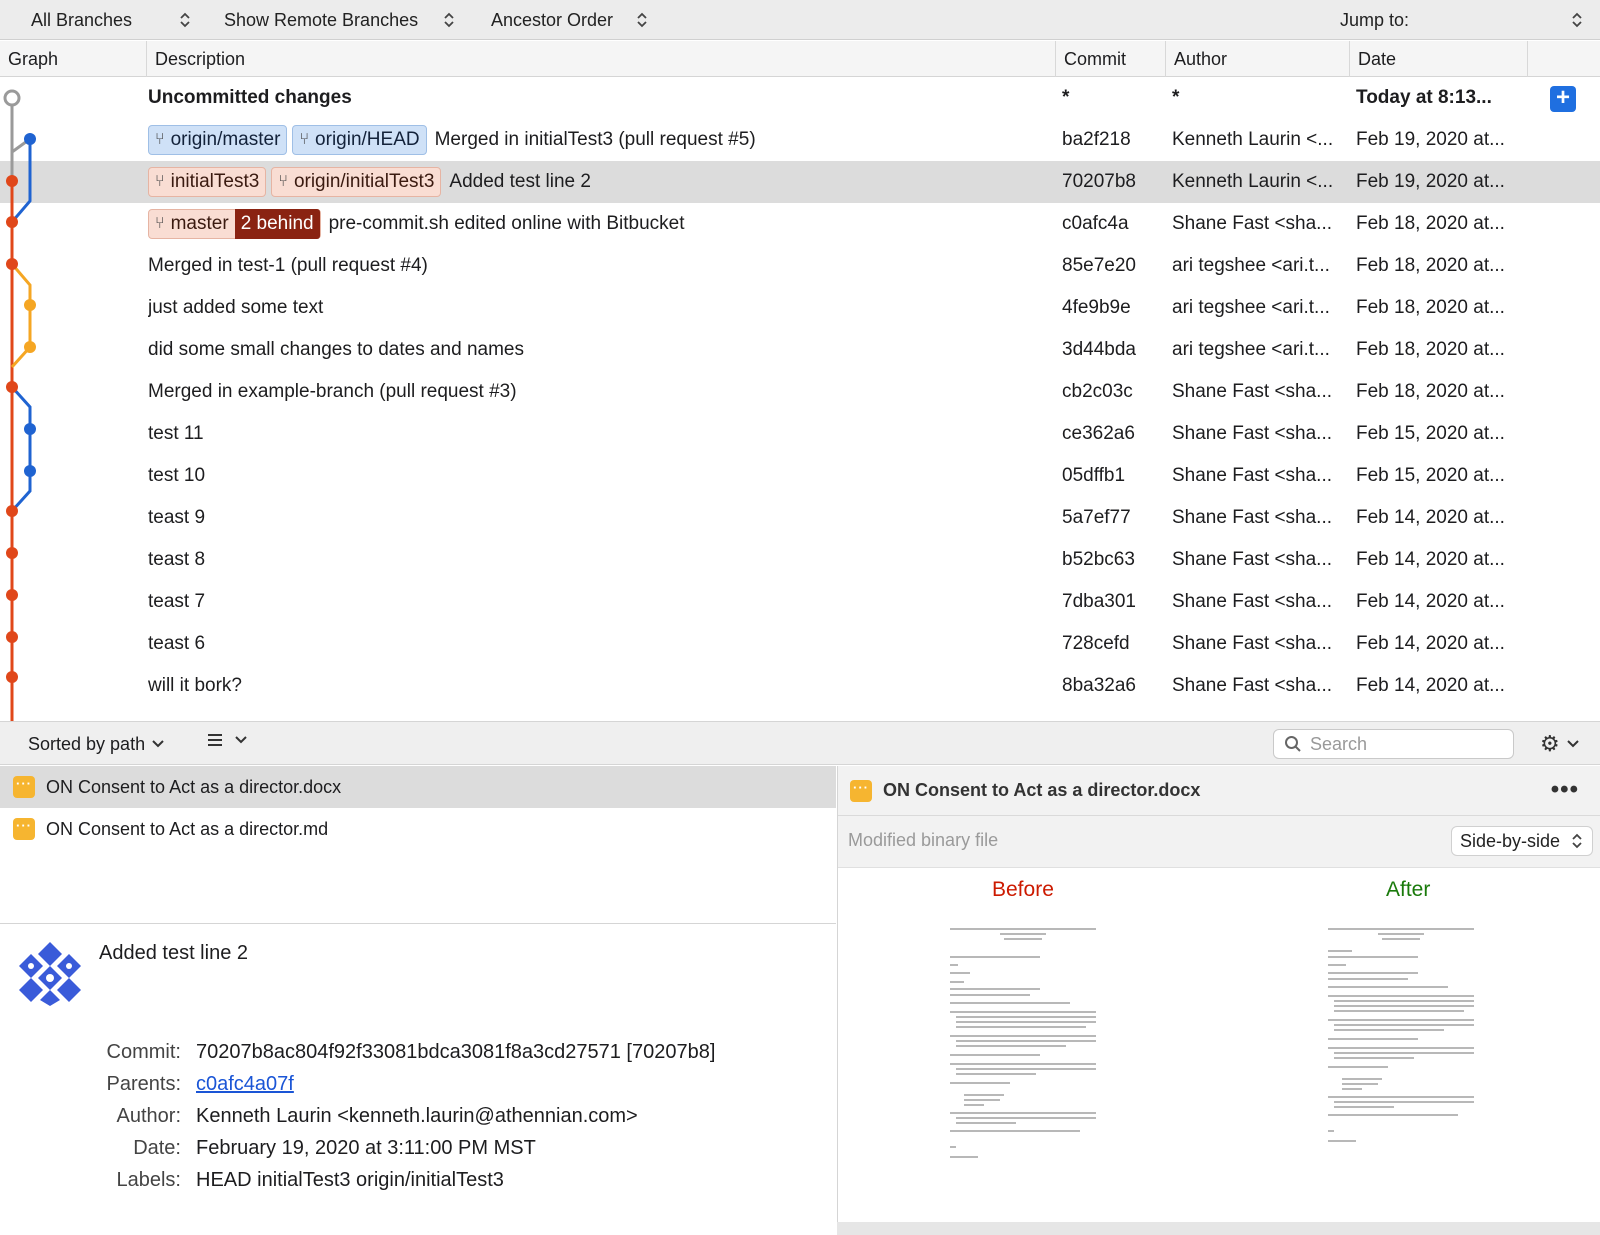 The image size is (1600, 1235). Describe the element at coordinates (157, 1148) in the screenshot. I see `date-label: Date:` at that location.